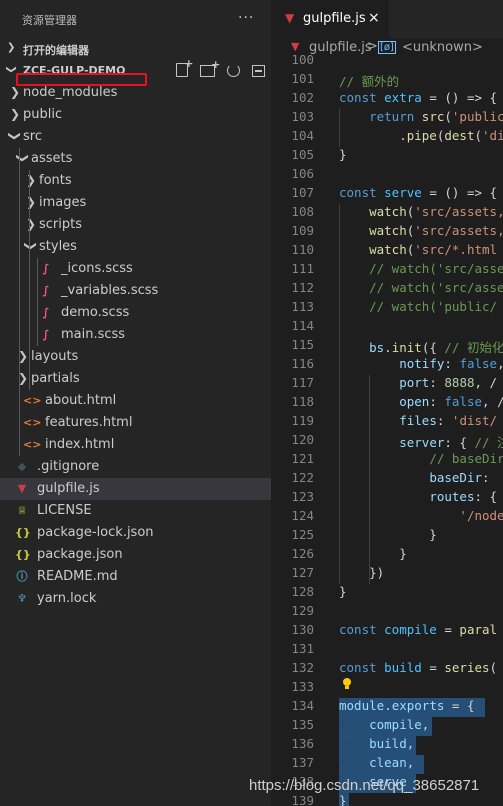  Describe the element at coordinates (418, 384) in the screenshot. I see `code-line: port: 8888, /` at that location.